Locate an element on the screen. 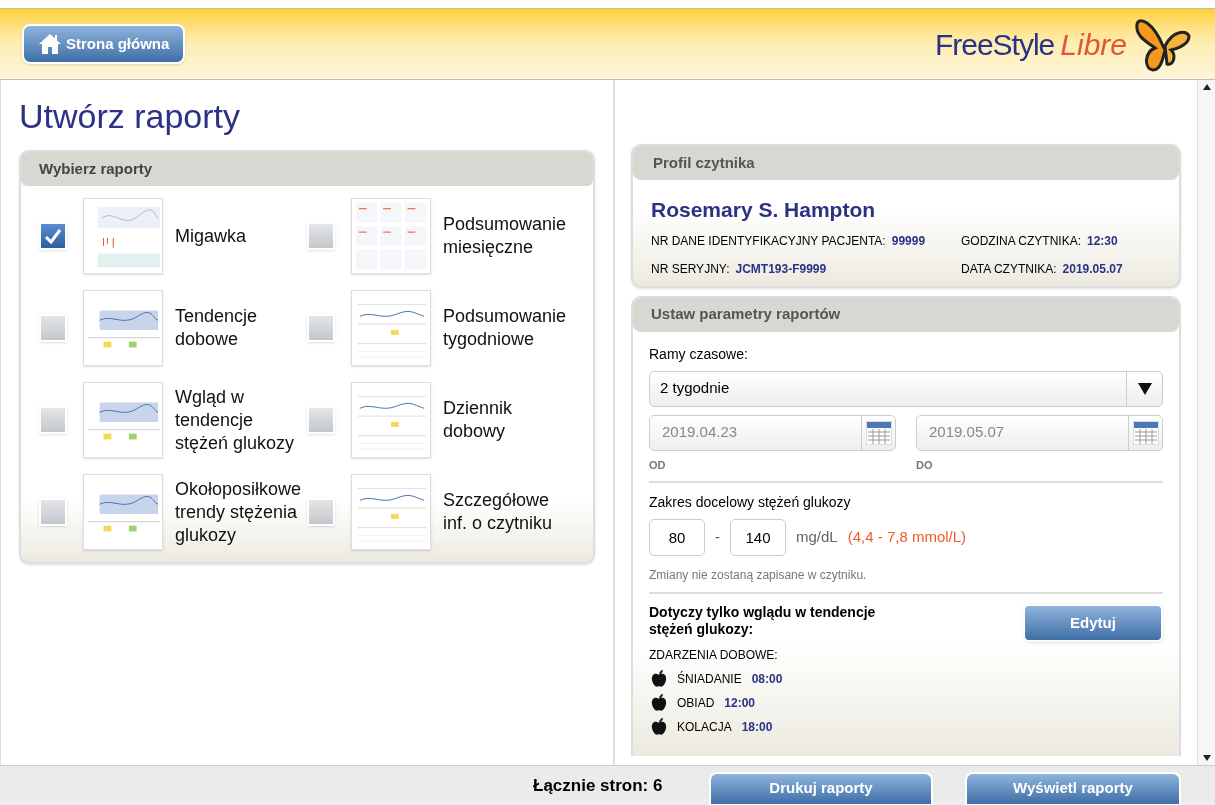  home-icon is located at coordinates (50, 44).